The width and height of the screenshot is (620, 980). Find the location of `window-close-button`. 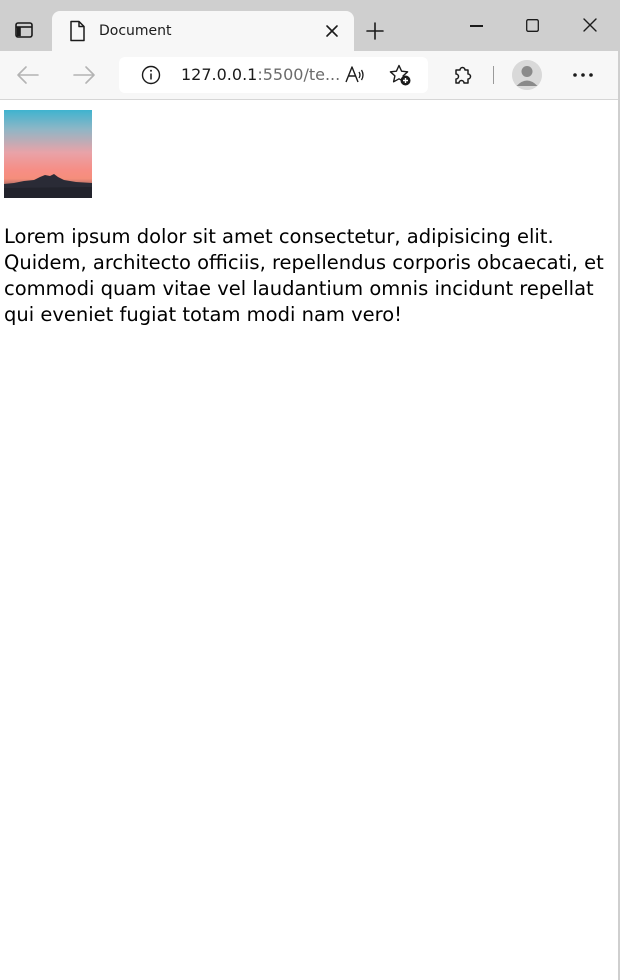

window-close-button is located at coordinates (590, 25).